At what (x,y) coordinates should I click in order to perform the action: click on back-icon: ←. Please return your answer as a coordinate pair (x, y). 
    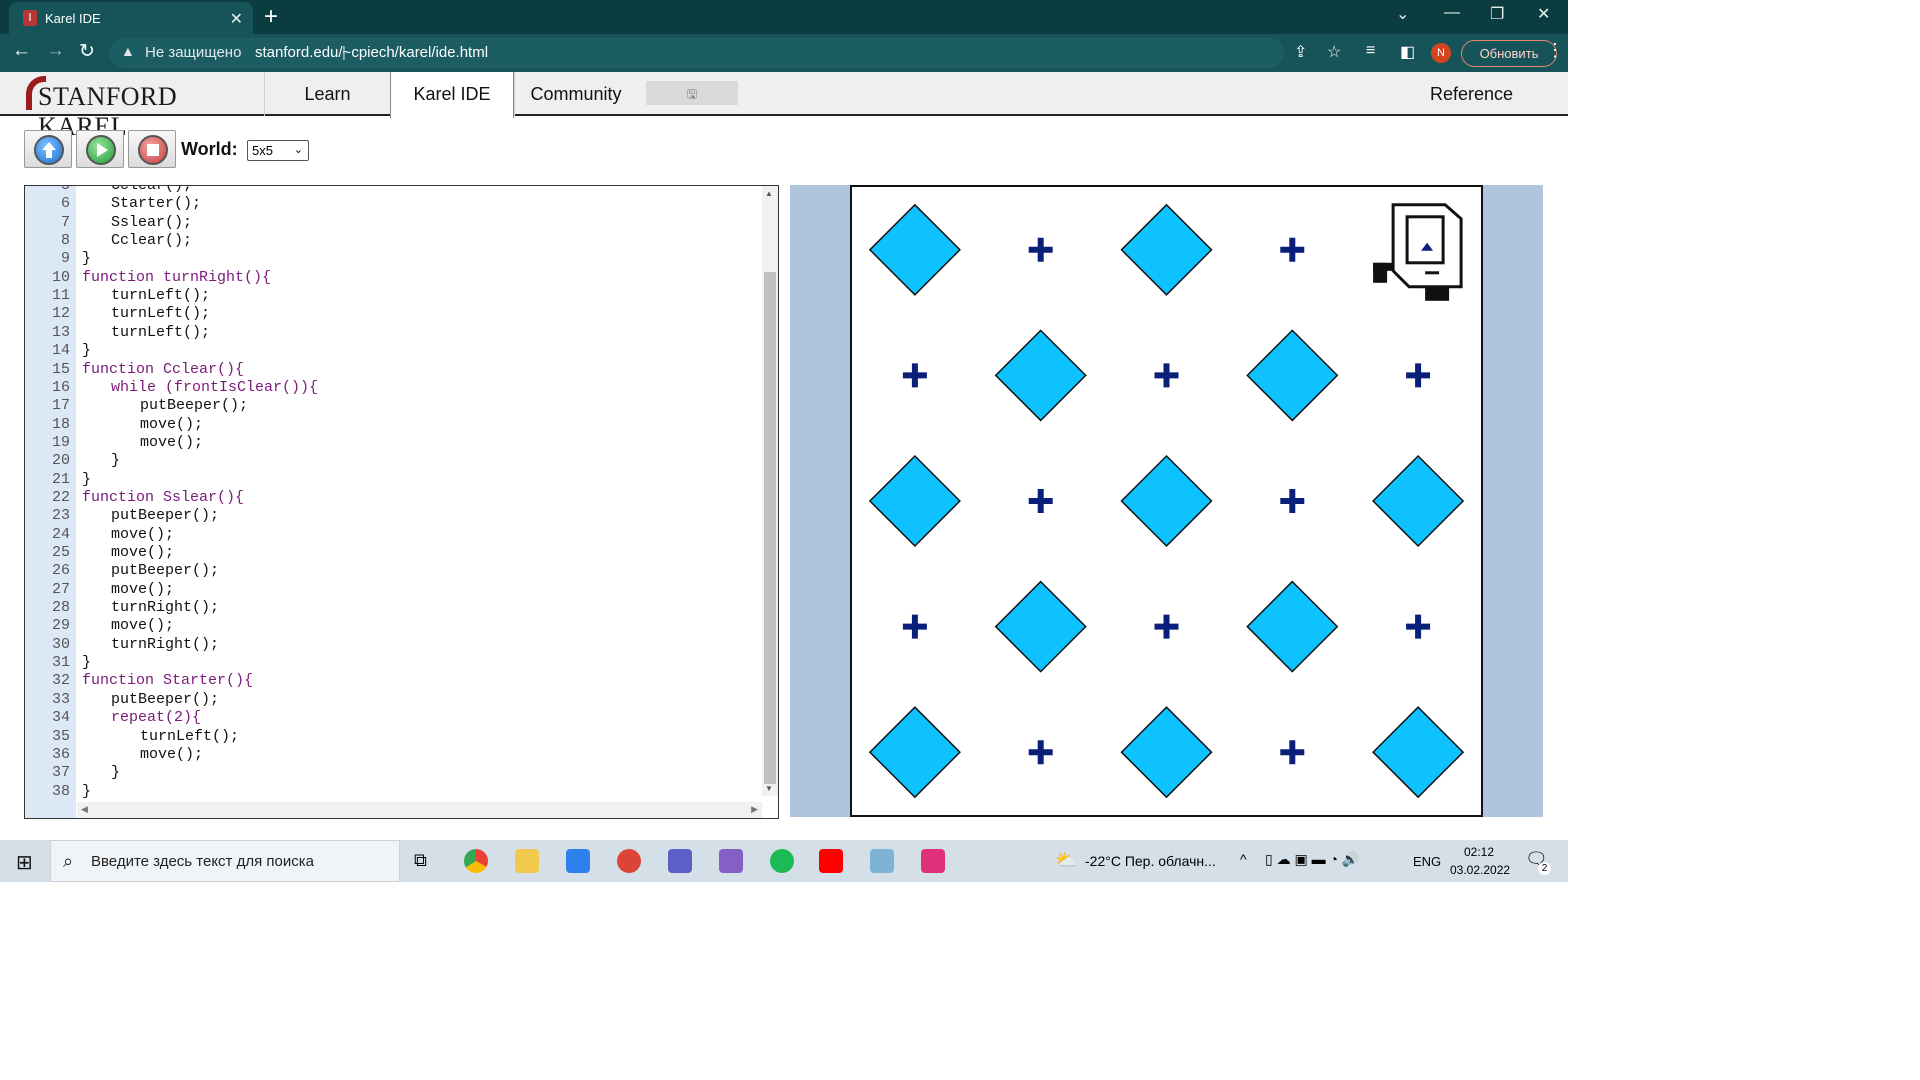
    Looking at the image, I should click on (21, 51).